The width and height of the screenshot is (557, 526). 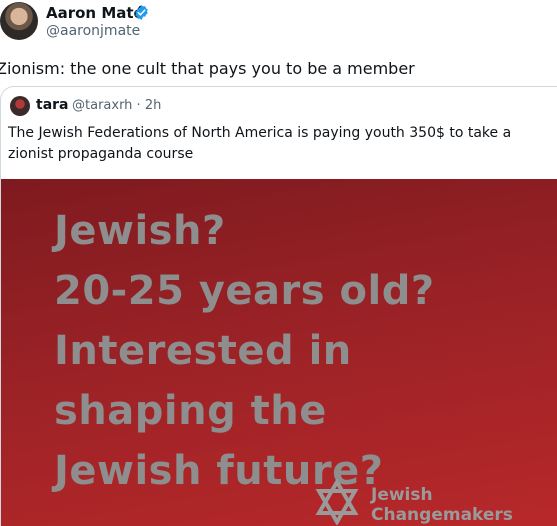 What do you see at coordinates (337, 502) in the screenshot?
I see `star-of-david-logo-icon` at bounding box center [337, 502].